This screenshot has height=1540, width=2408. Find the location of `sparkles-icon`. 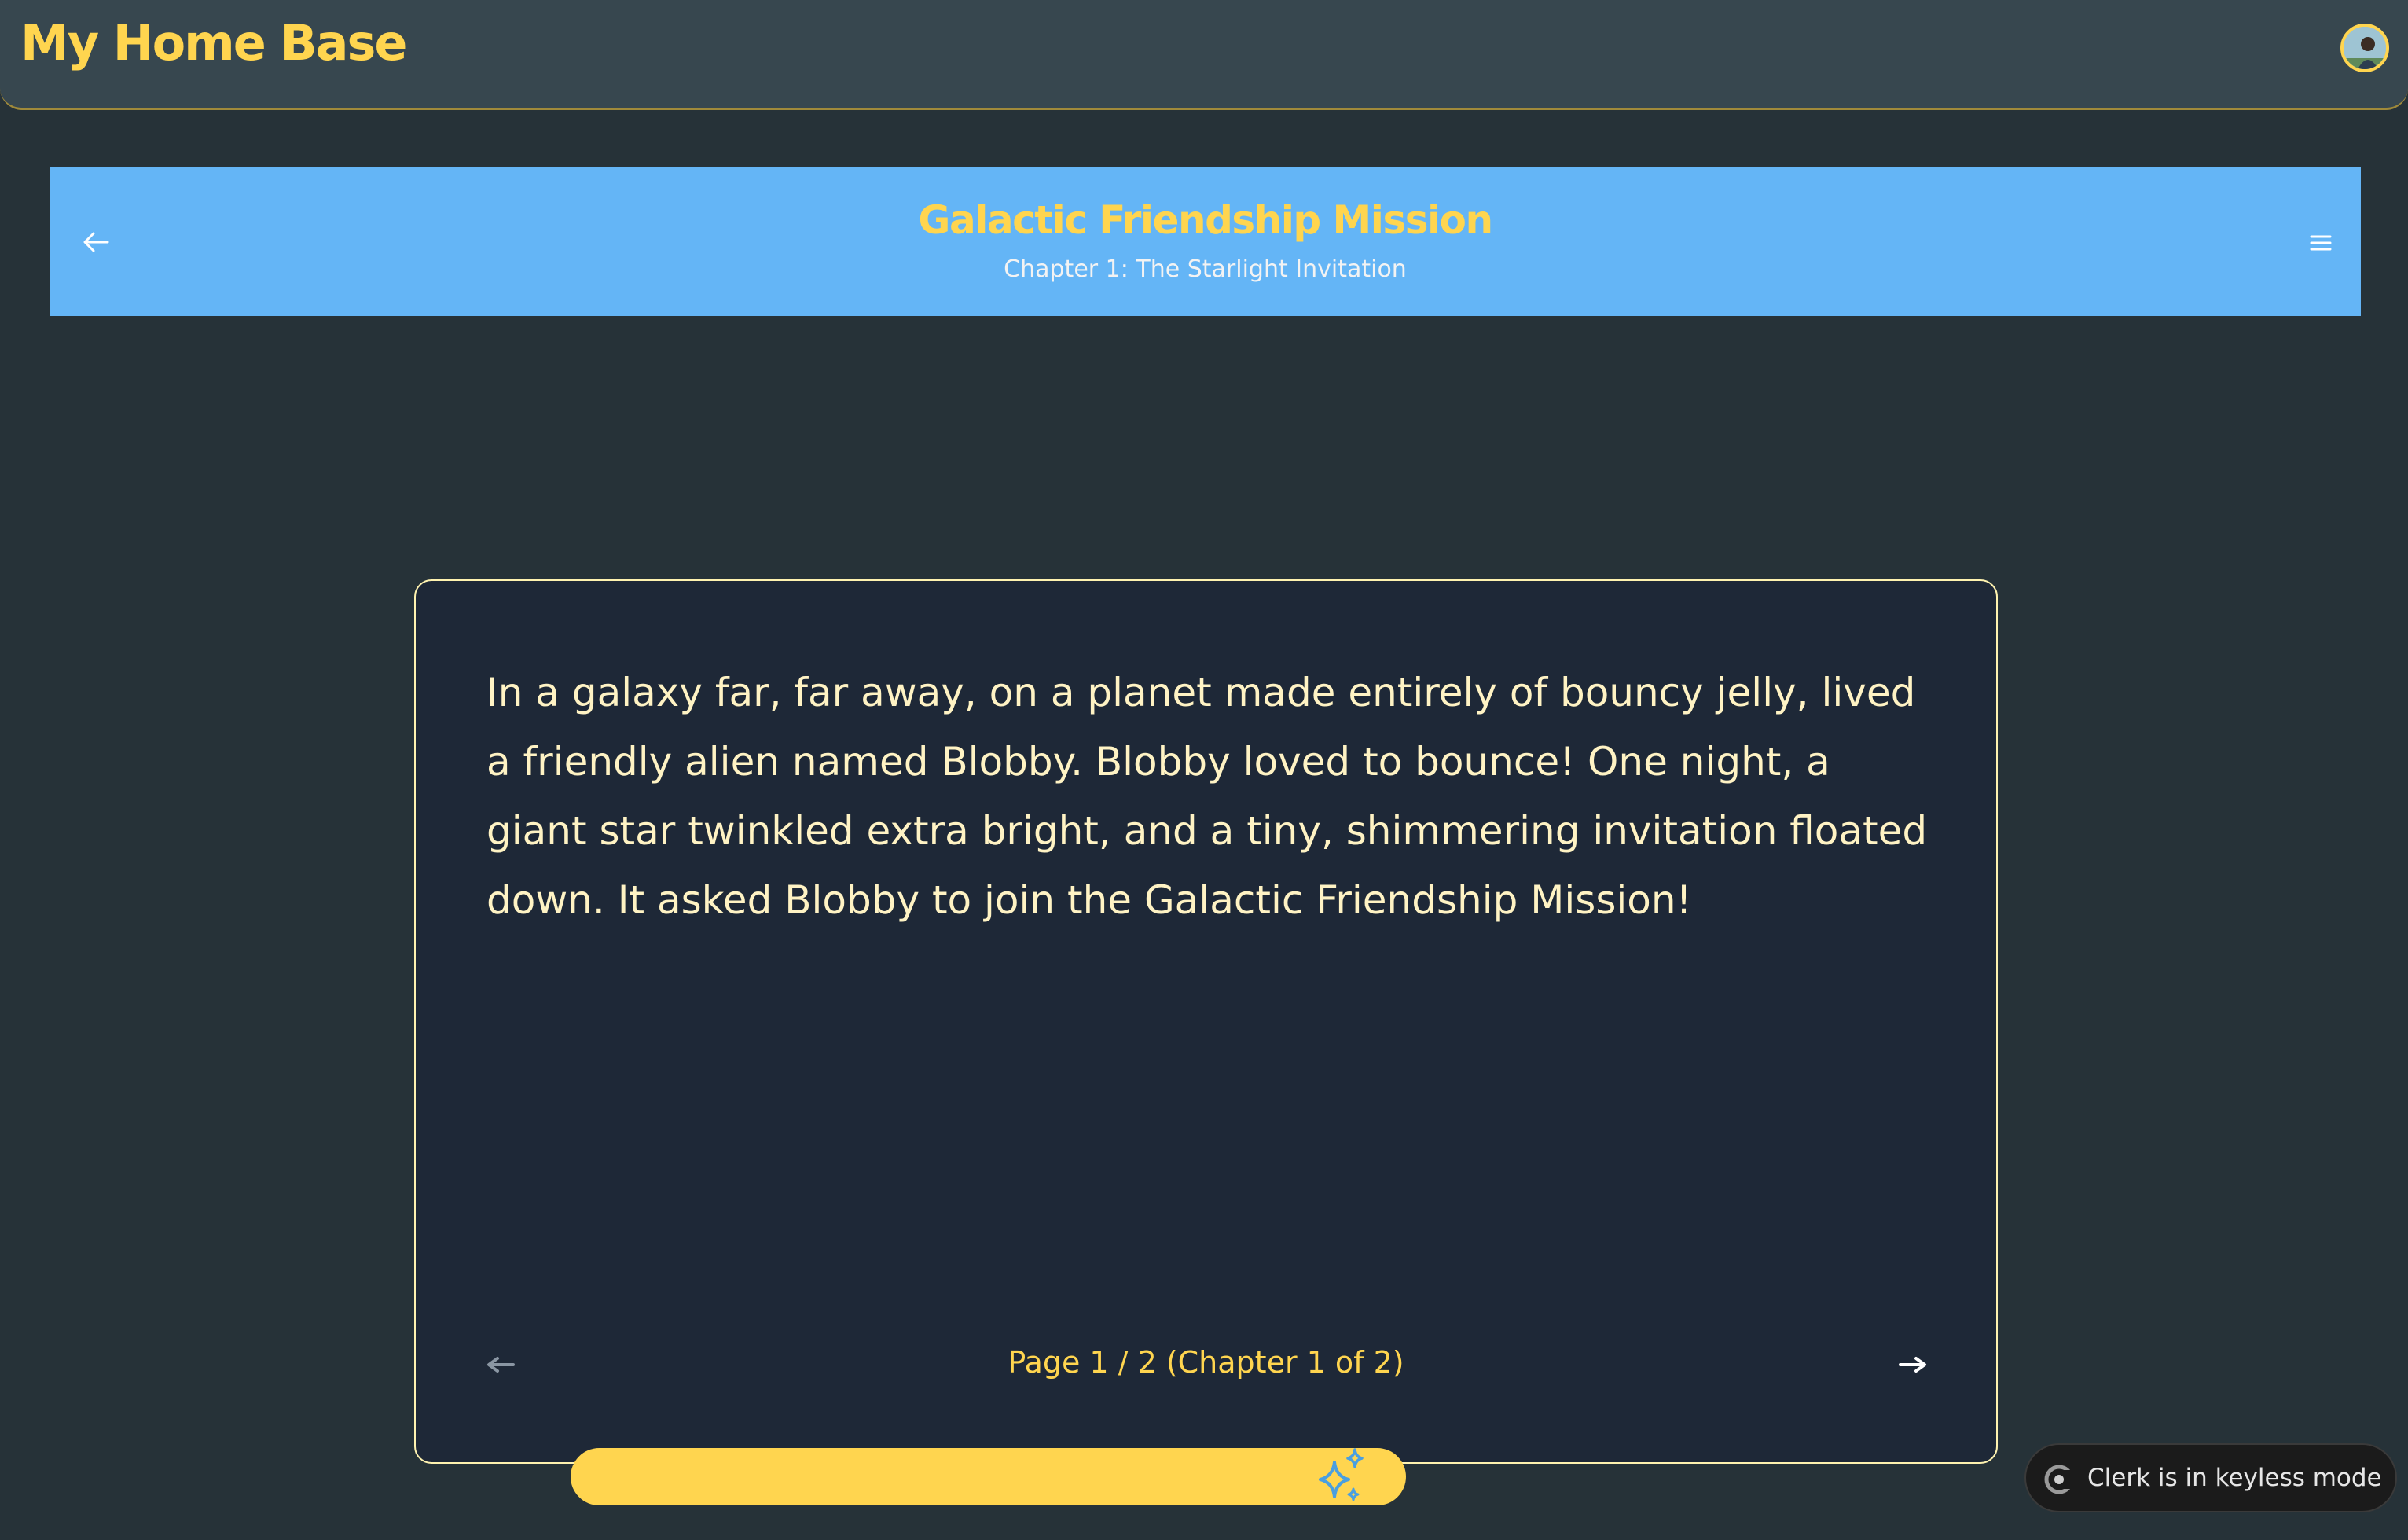

sparkles-icon is located at coordinates (1342, 1475).